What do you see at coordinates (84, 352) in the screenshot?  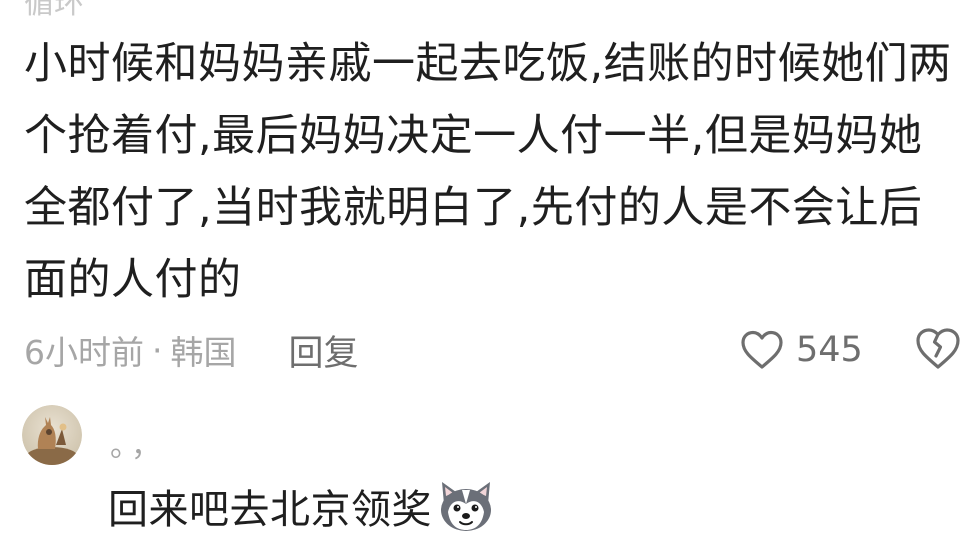 I see `comment-timestamp: 6小时前` at bounding box center [84, 352].